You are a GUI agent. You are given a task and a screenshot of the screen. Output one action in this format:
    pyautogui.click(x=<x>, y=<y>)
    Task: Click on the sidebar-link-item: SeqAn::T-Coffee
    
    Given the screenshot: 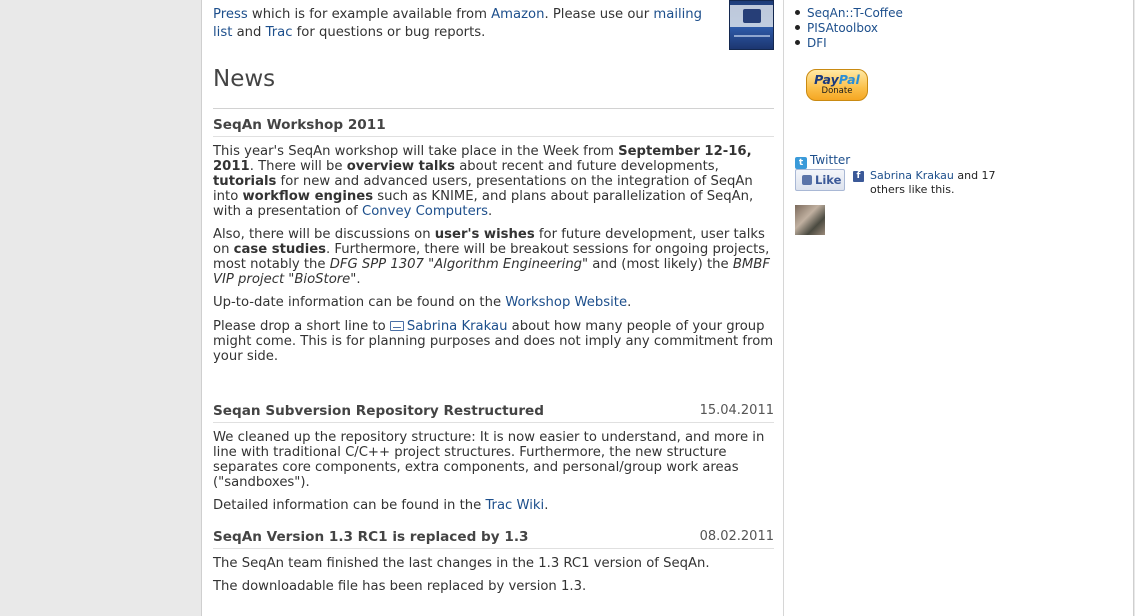 What is the action you would take?
    pyautogui.click(x=849, y=13)
    